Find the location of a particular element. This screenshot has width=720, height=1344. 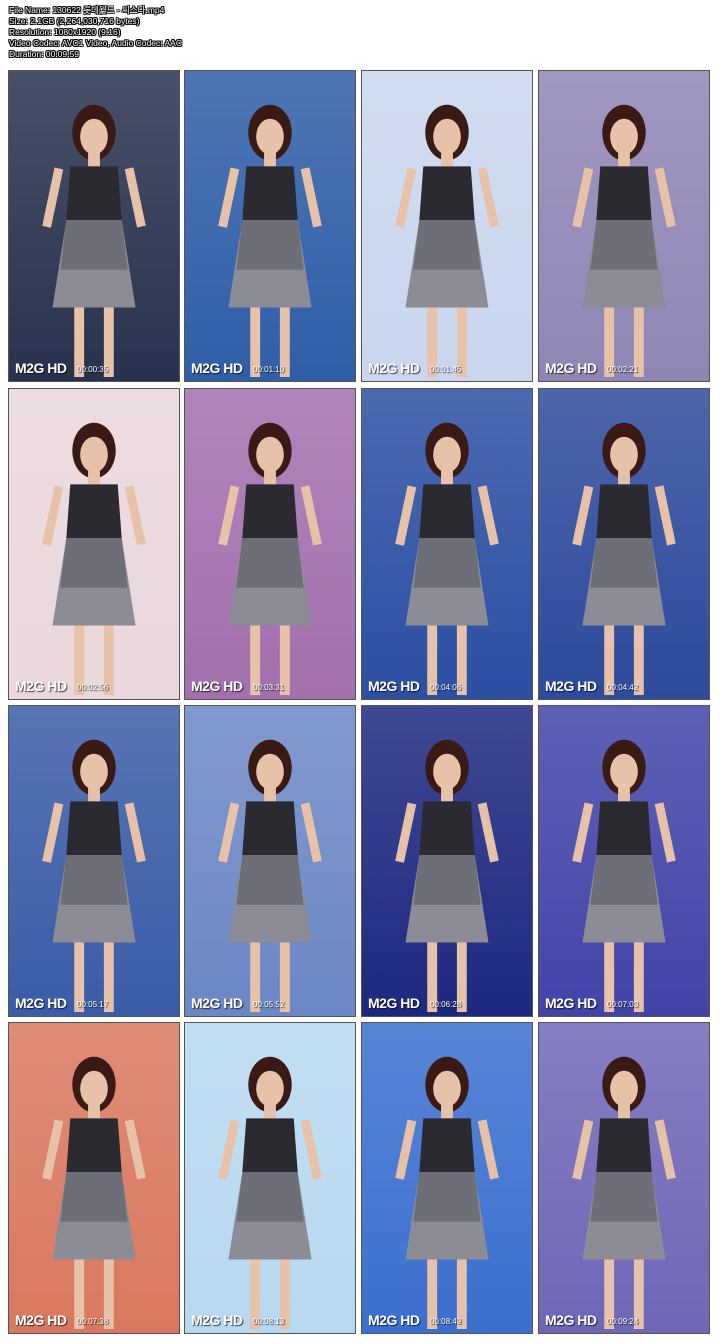

timestamp: 00:01:10 is located at coordinates (269, 369).